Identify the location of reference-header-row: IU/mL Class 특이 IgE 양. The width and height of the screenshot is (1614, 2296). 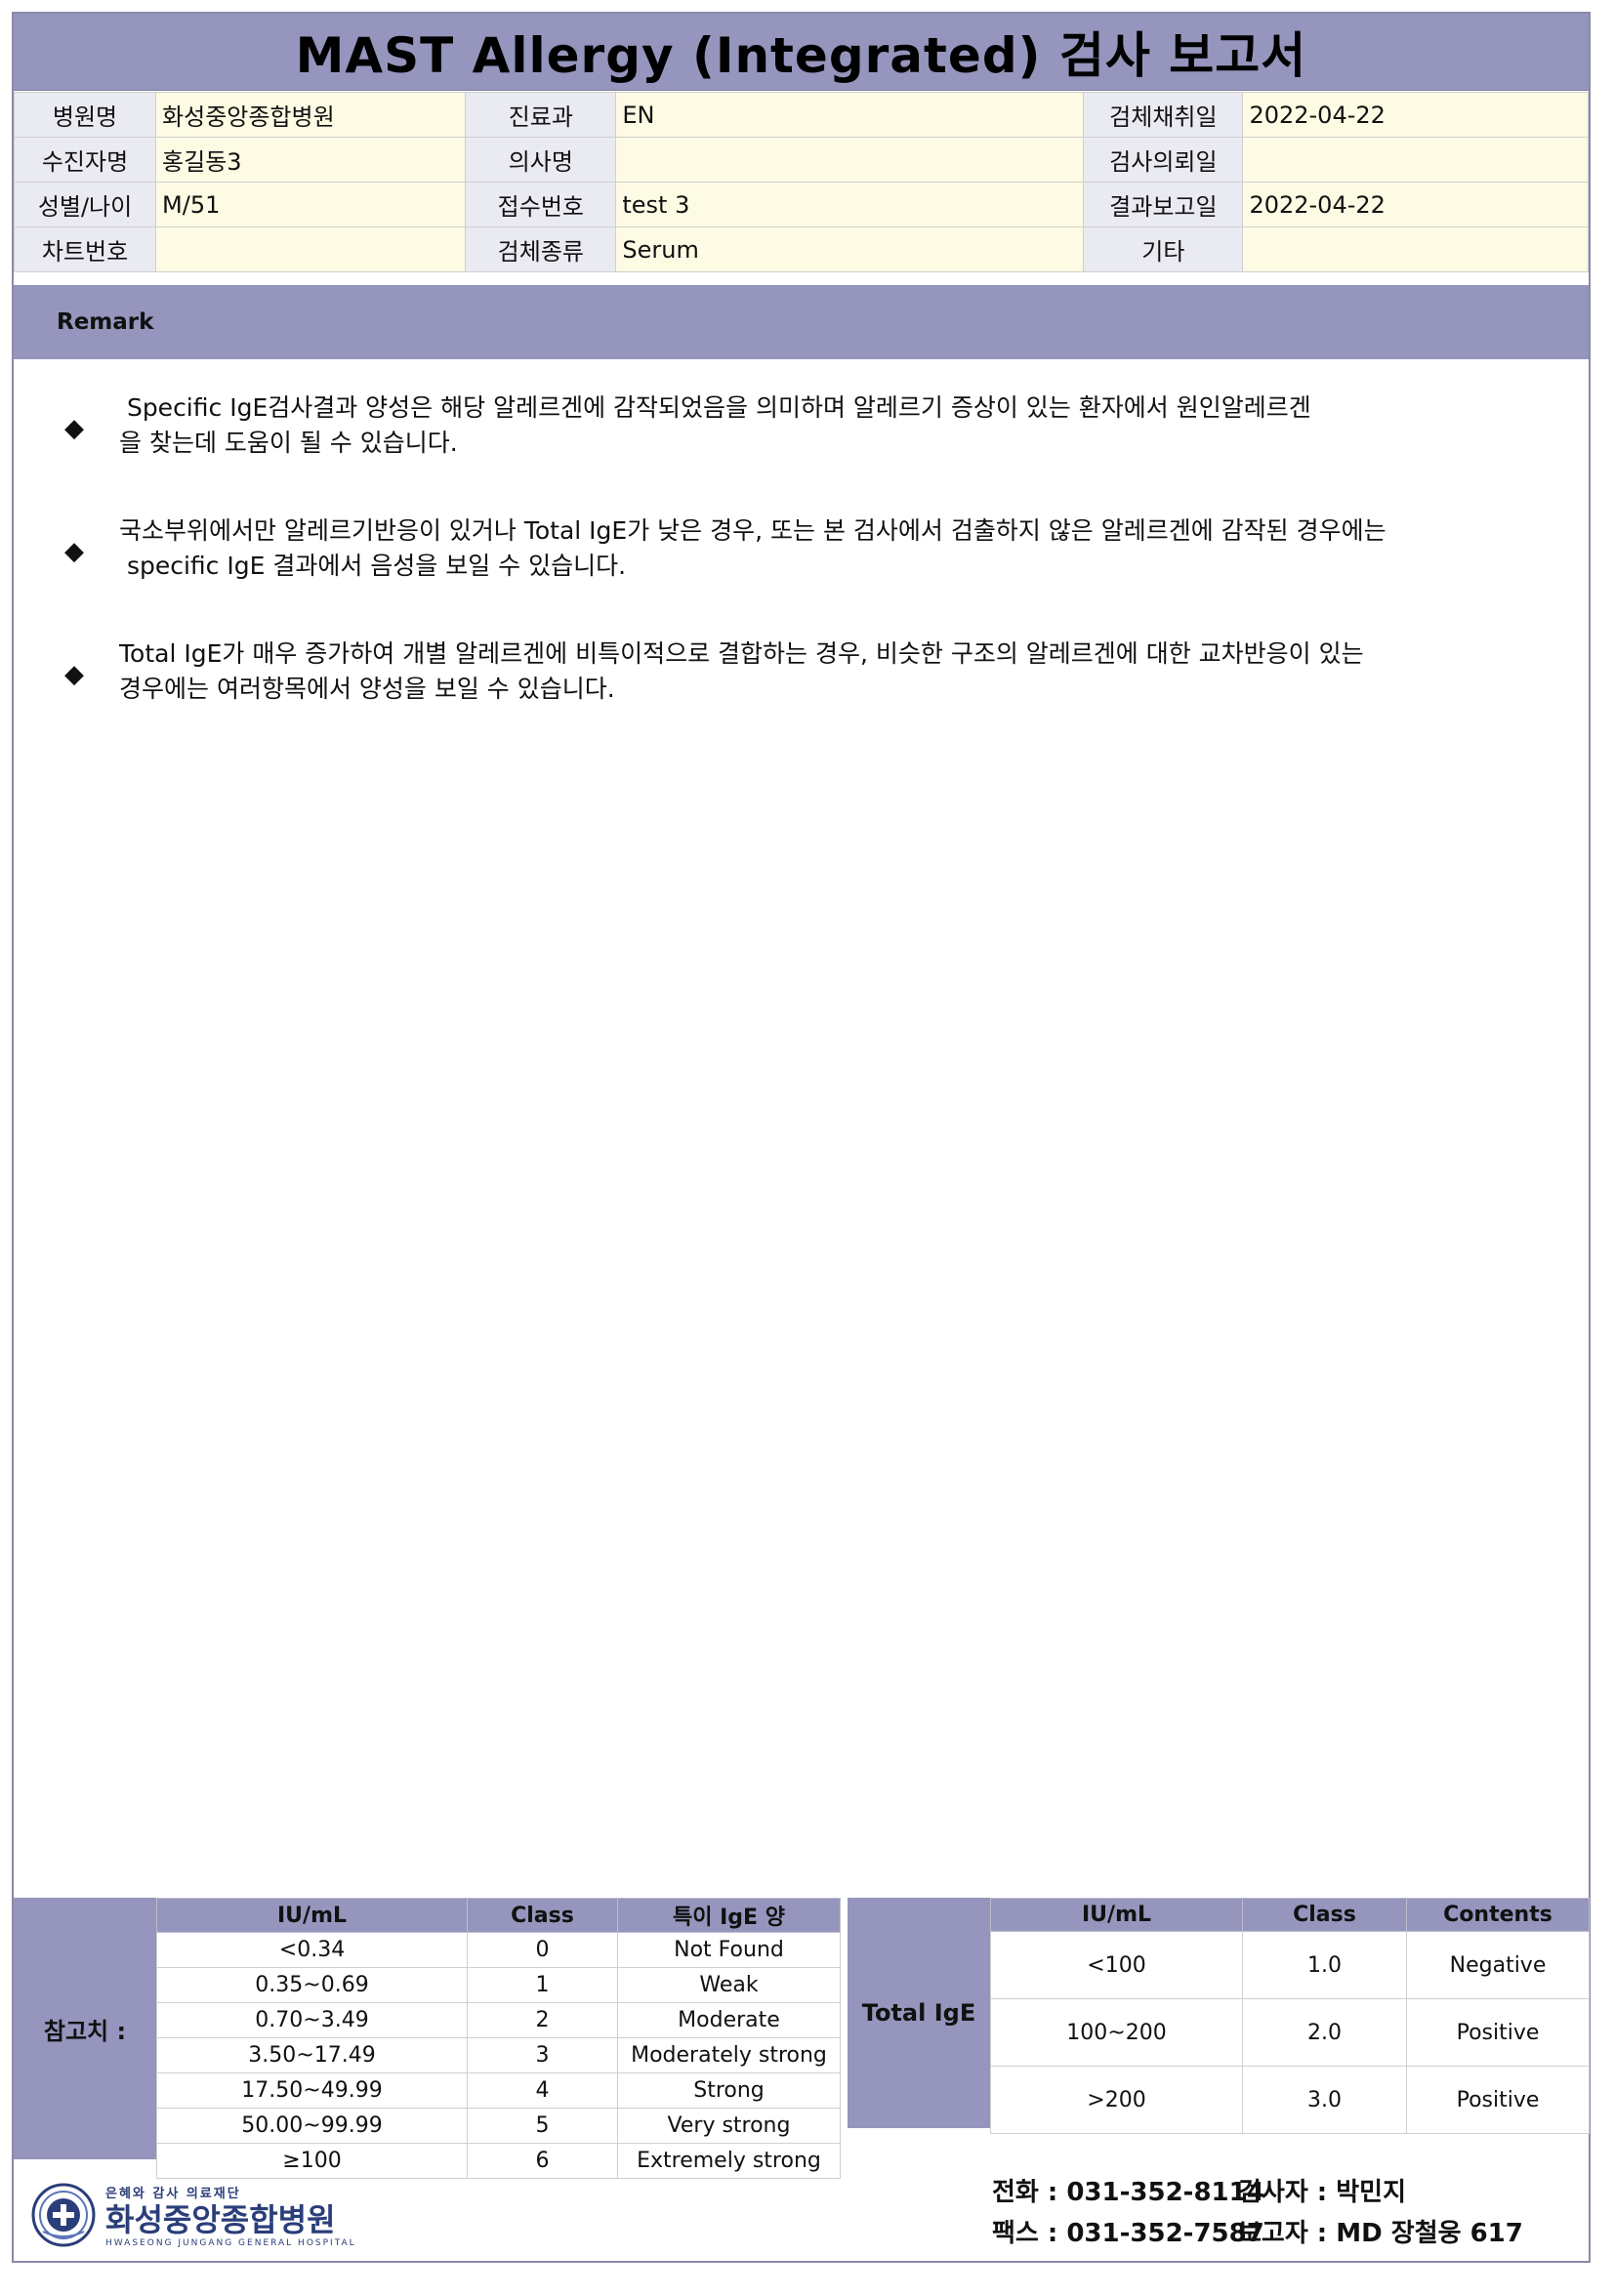
(498, 1915).